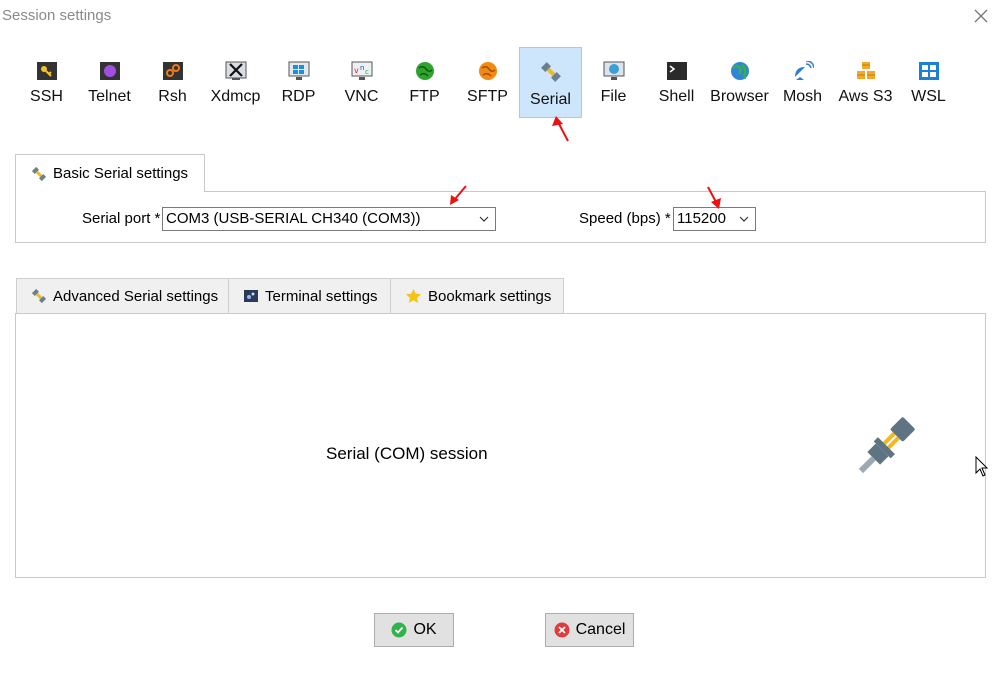 The height and width of the screenshot is (677, 1002). Describe the element at coordinates (57, 15) in the screenshot. I see `window-title: Session settings` at that location.